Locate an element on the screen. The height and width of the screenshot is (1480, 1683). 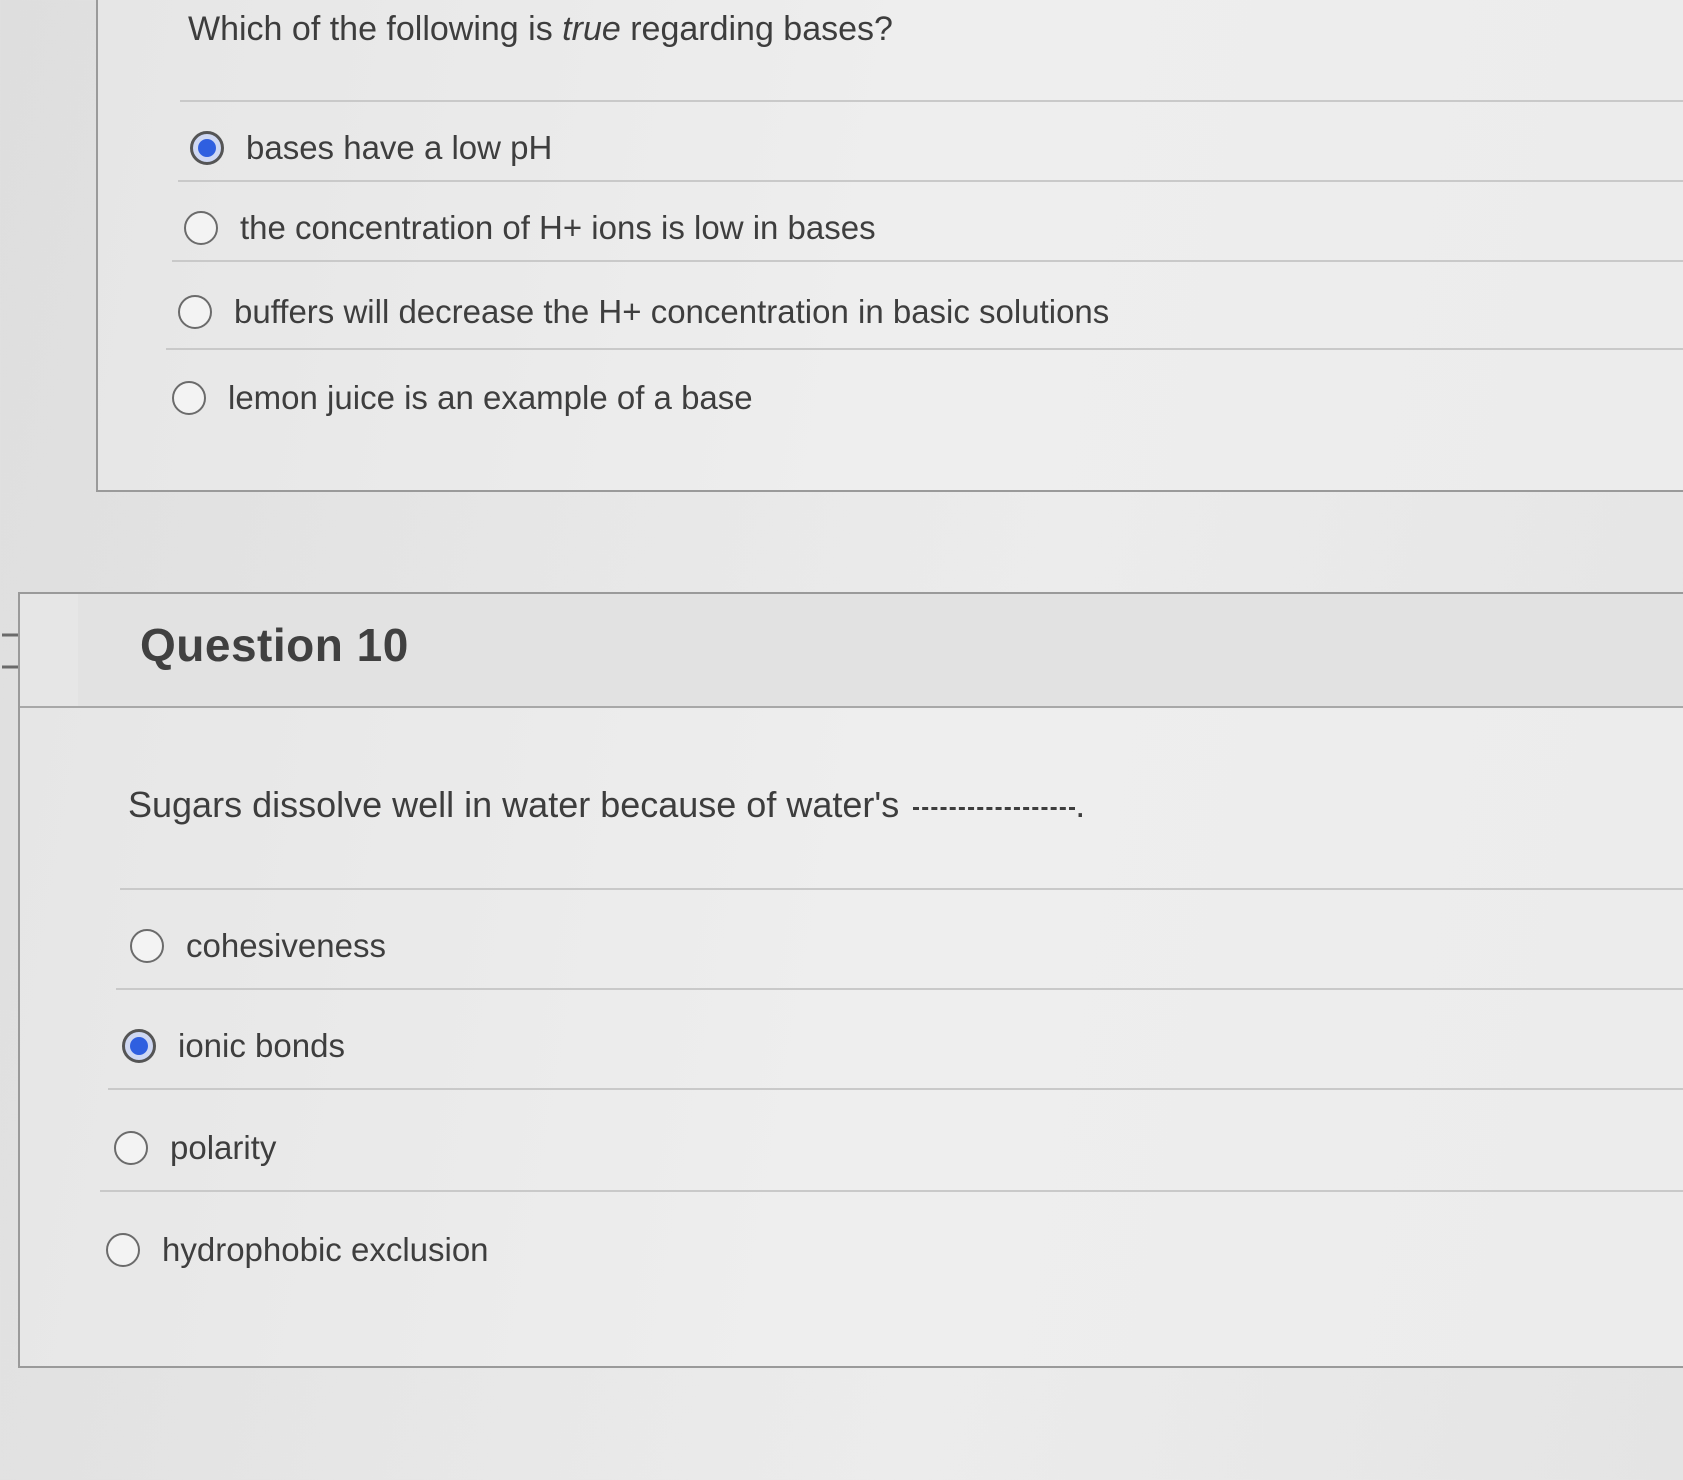
answer-option: bases have a low pH is located at coordinates (371, 148).